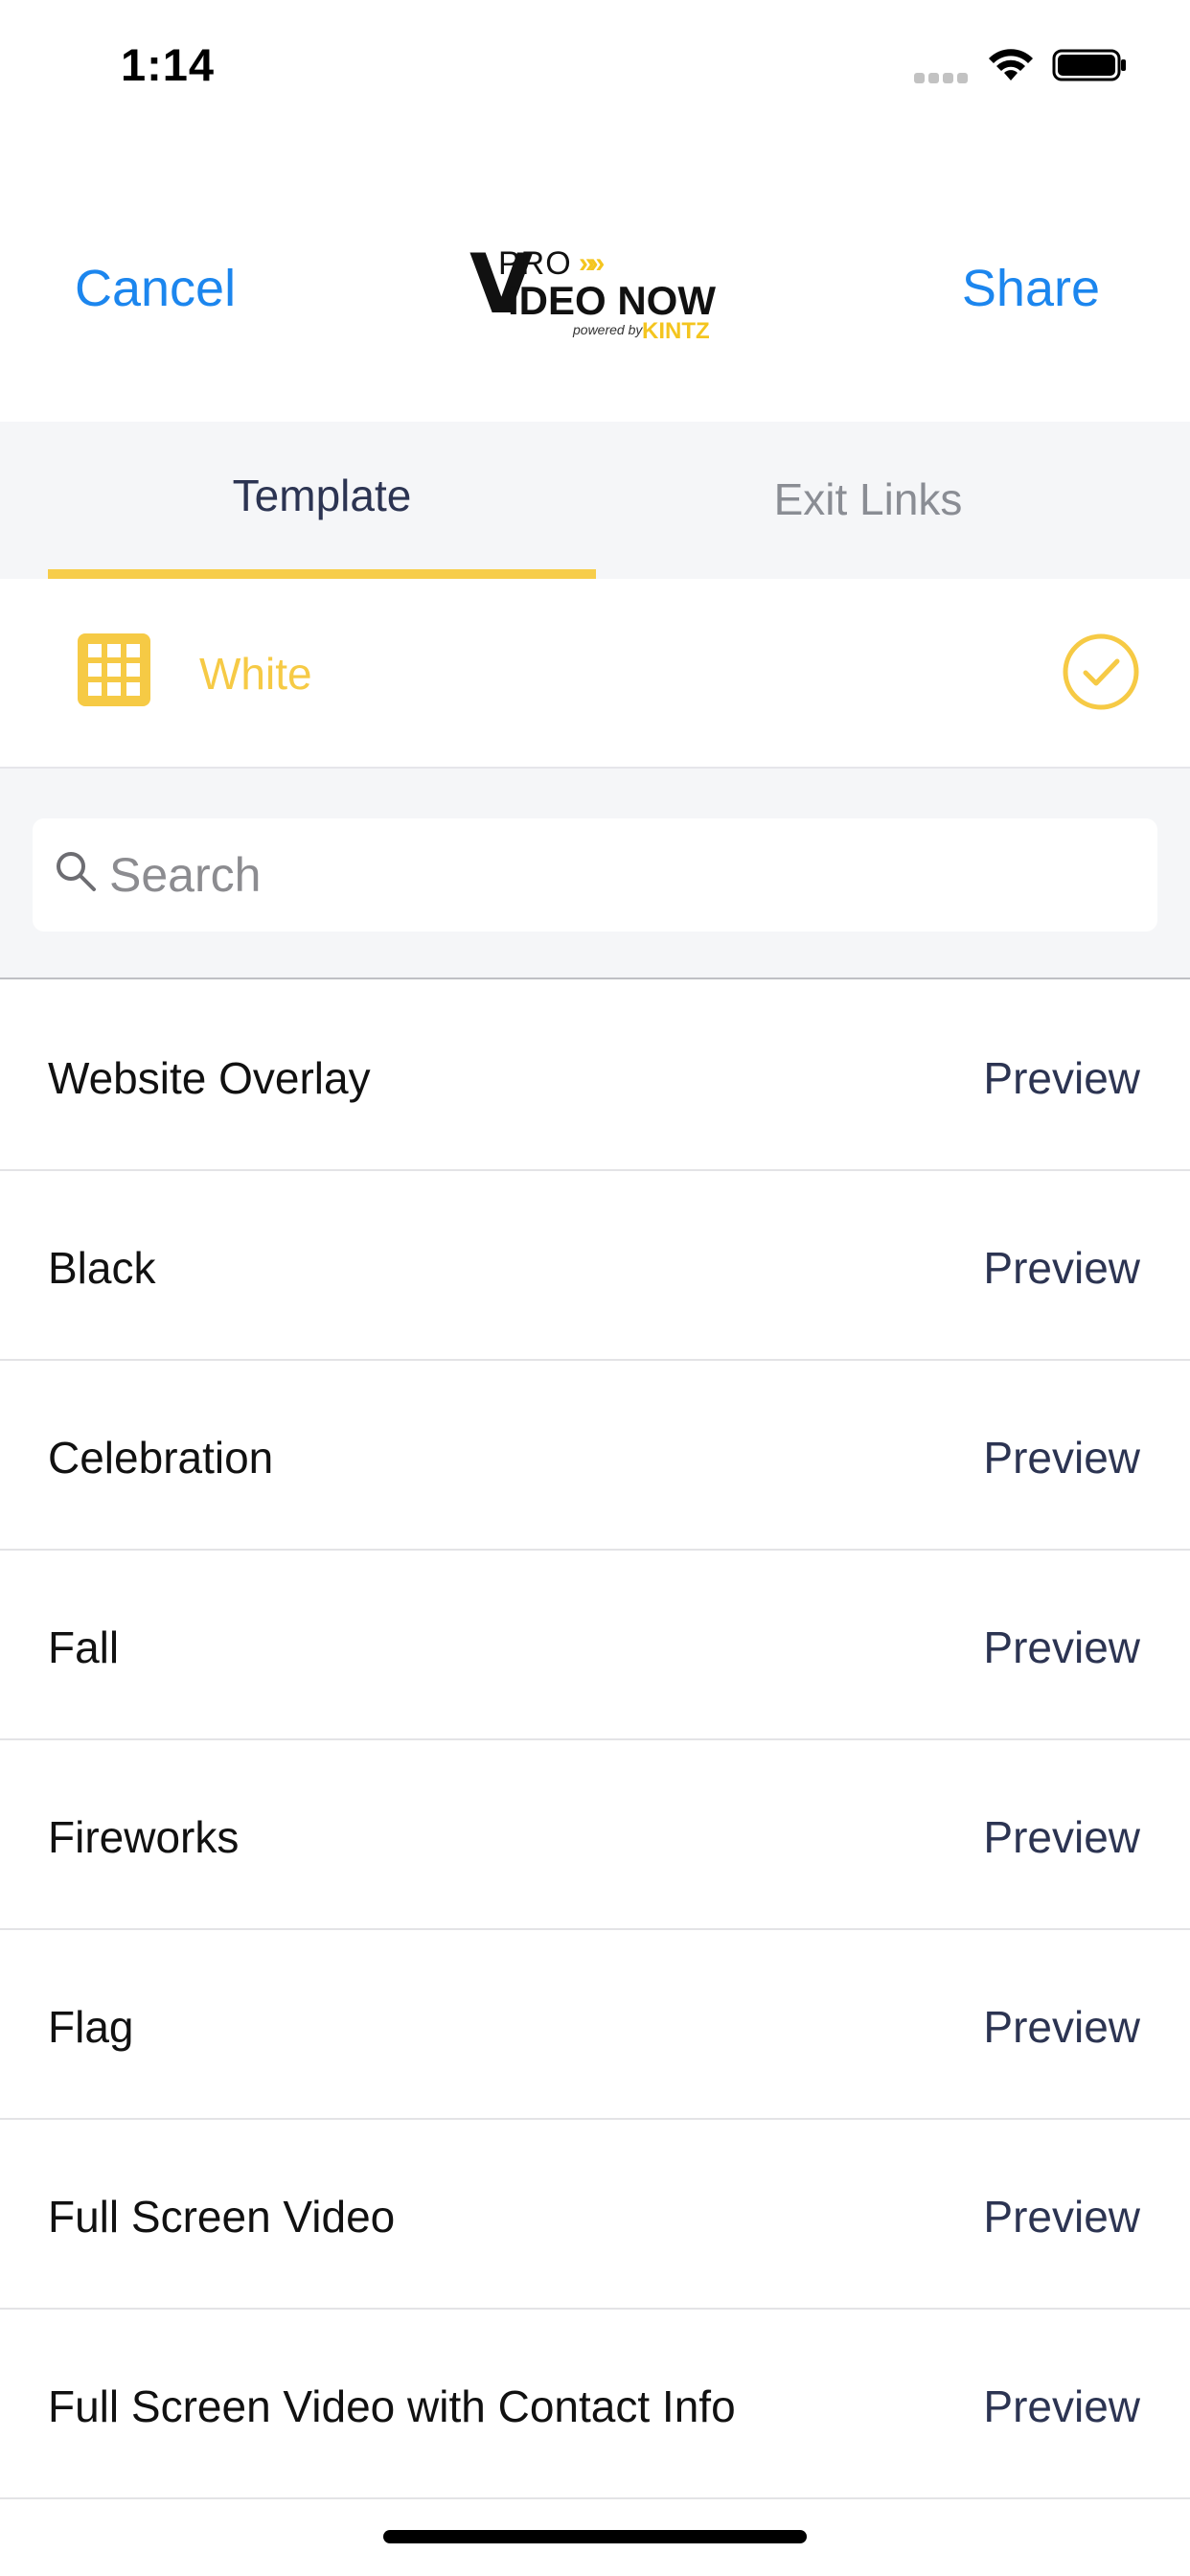 The image size is (1190, 2576). Describe the element at coordinates (102, 1268) in the screenshot. I see `template-name: Black` at that location.